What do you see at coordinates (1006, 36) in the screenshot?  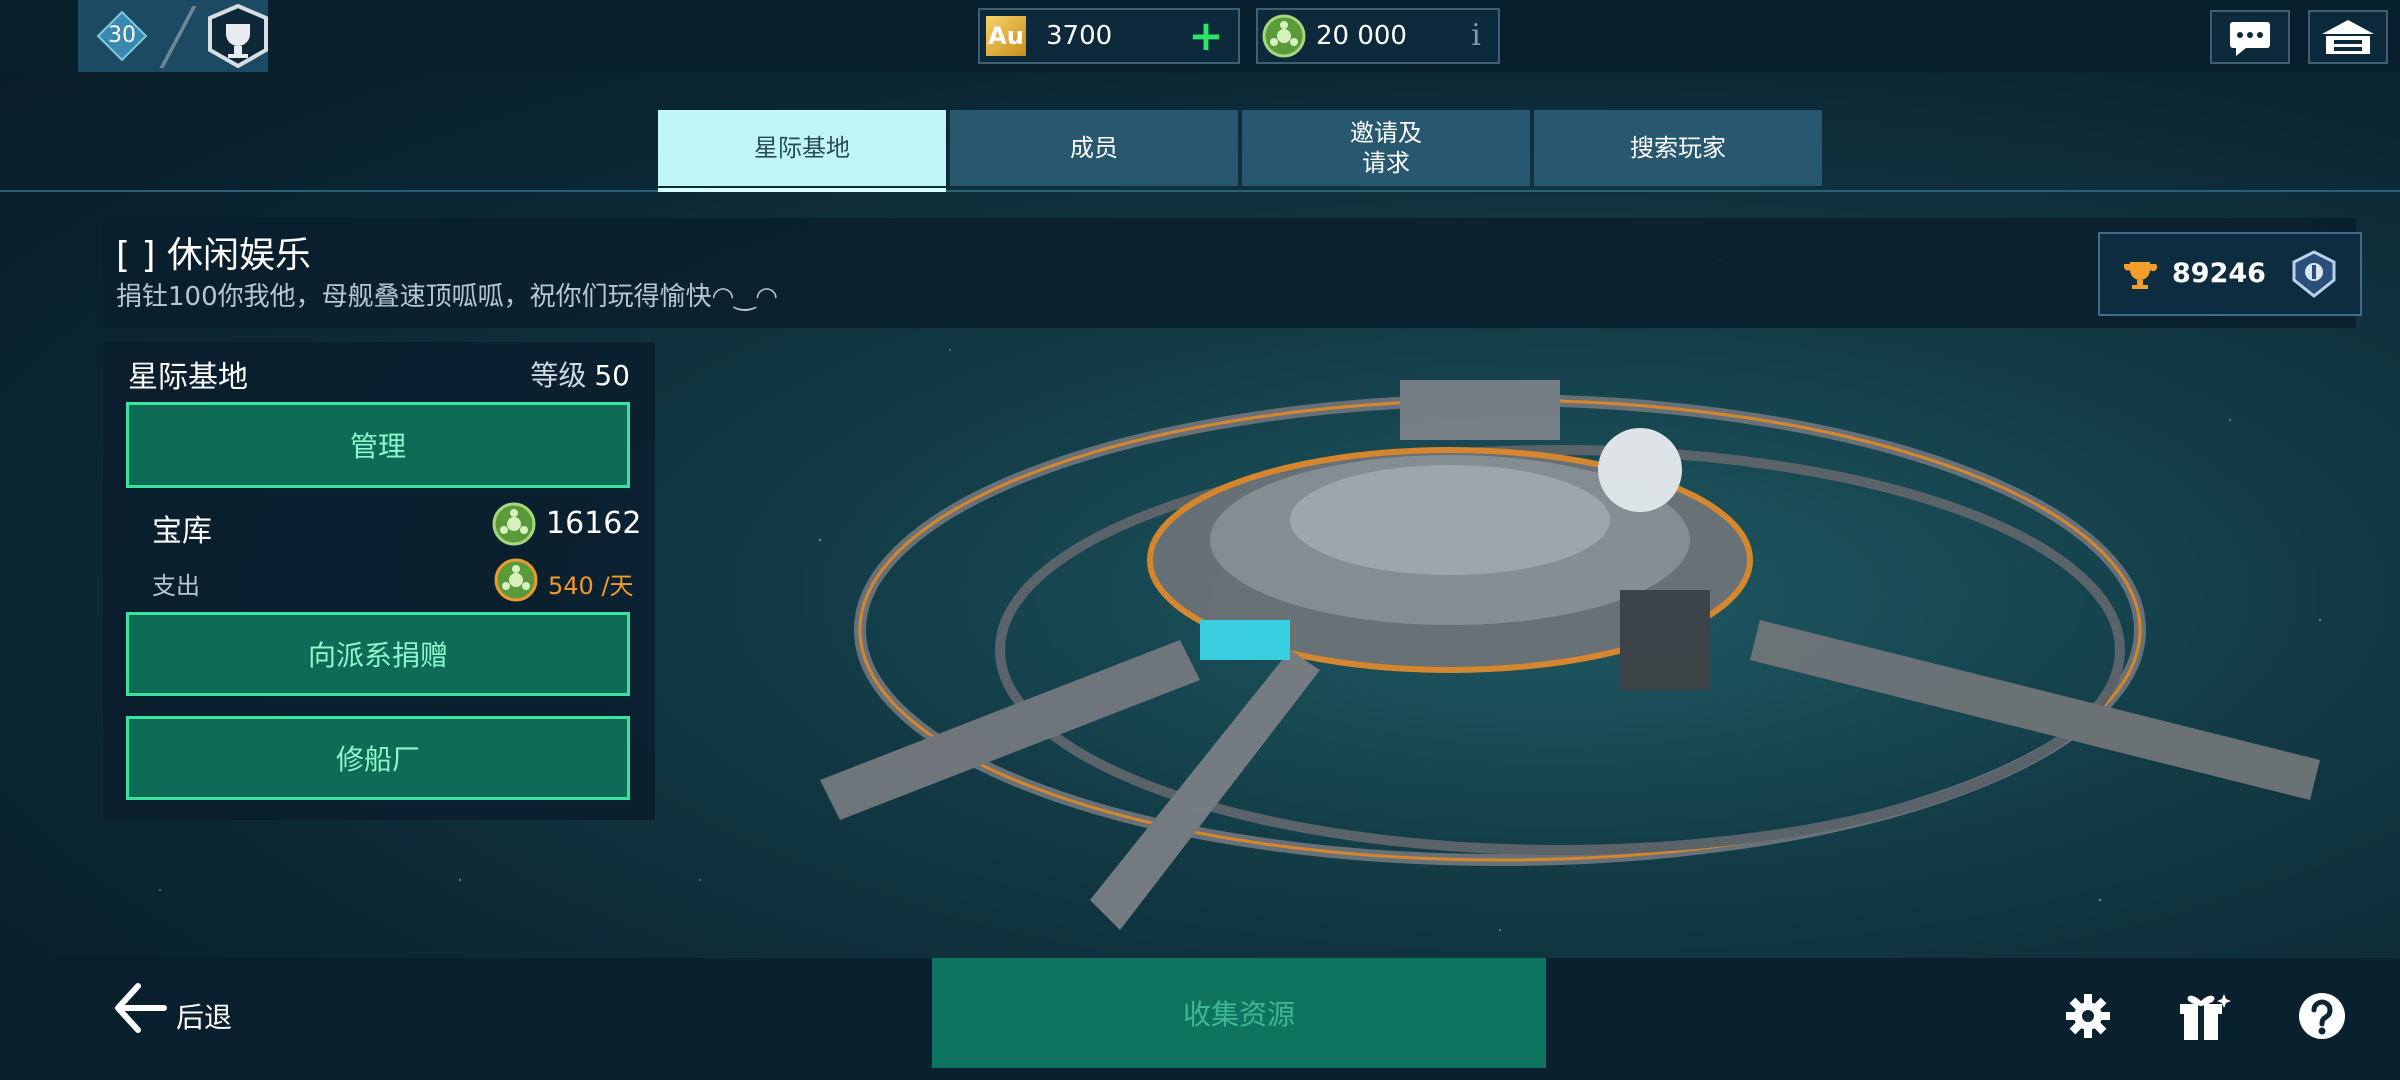 I see `gold-icon: Au` at bounding box center [1006, 36].